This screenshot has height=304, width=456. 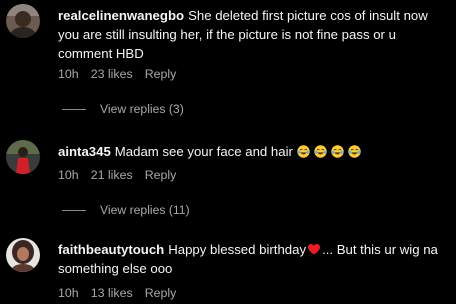 I want to click on comment-body-start: Happy blessed birthday, so click(x=237, y=249).